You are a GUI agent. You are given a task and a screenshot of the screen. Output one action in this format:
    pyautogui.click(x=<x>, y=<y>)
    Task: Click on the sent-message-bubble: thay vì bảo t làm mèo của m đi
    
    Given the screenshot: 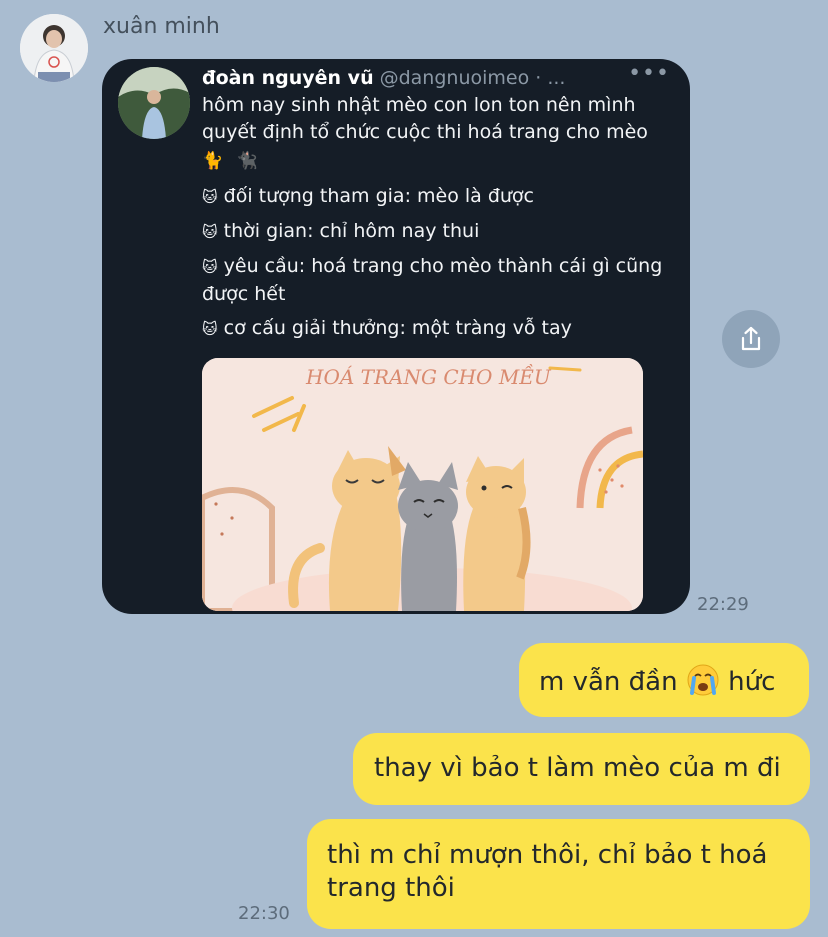 What is the action you would take?
    pyautogui.click(x=581, y=769)
    